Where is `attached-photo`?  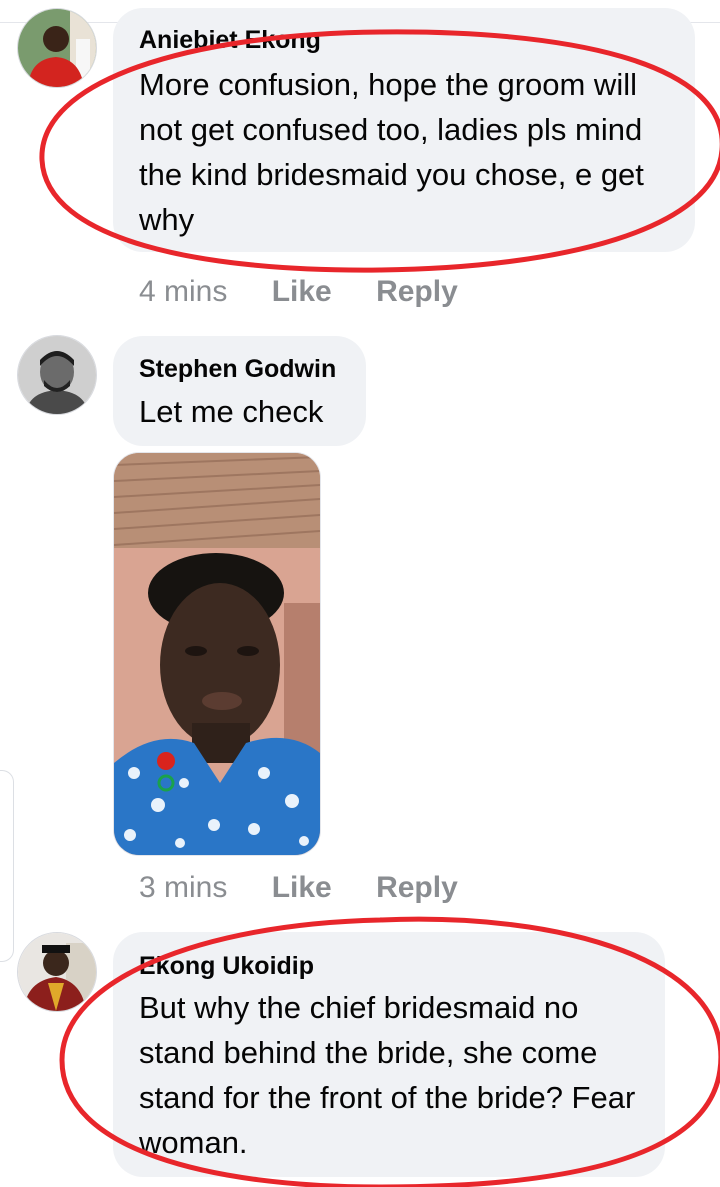 attached-photo is located at coordinates (217, 654).